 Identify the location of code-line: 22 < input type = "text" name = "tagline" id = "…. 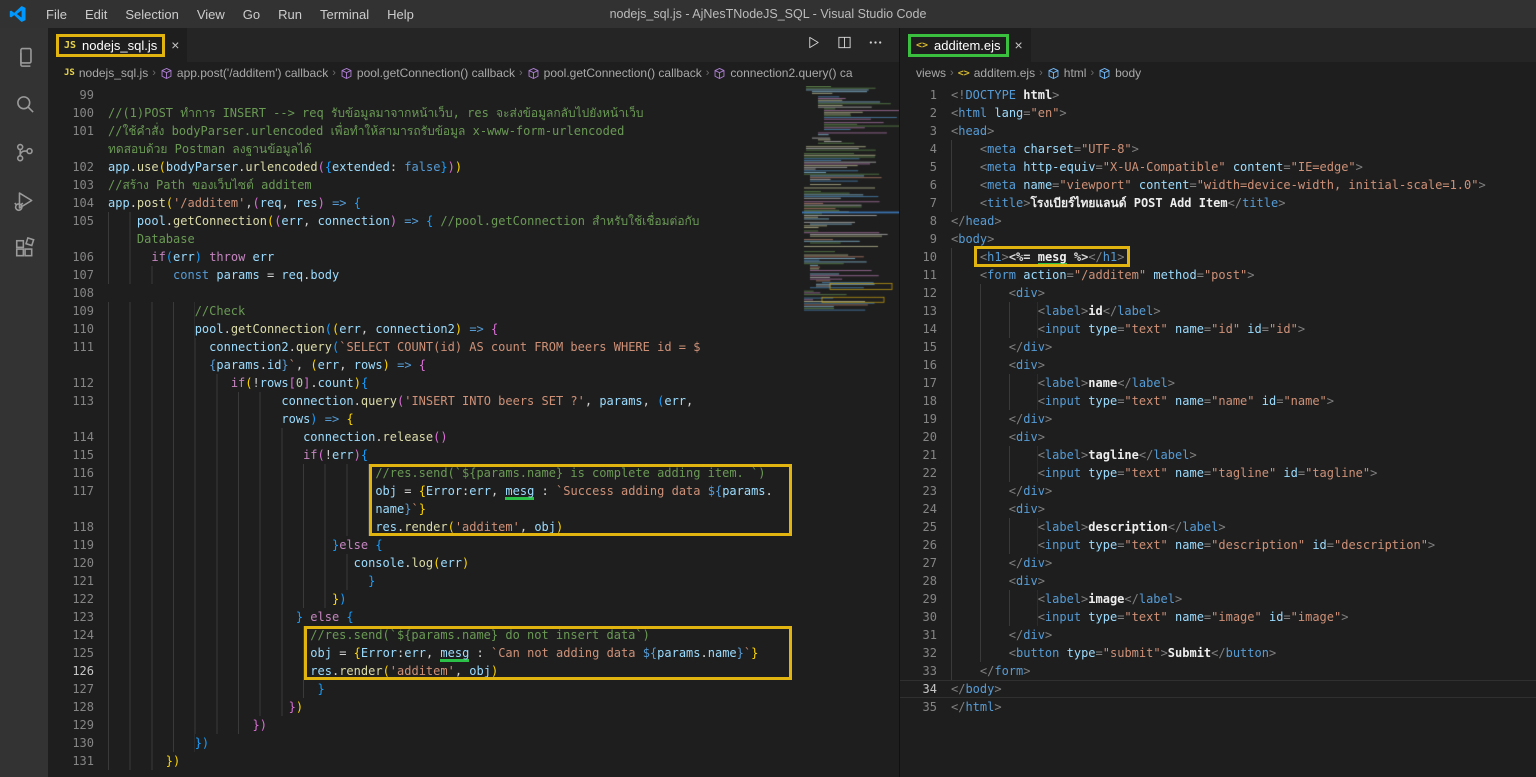
(1218, 473).